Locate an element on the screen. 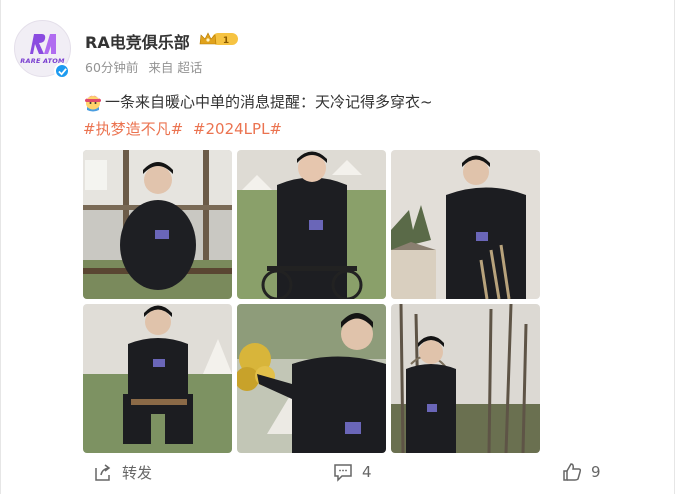 The height and width of the screenshot is (494, 675). post-meta: 60分钟前 来自 超话 is located at coordinates (146, 66).